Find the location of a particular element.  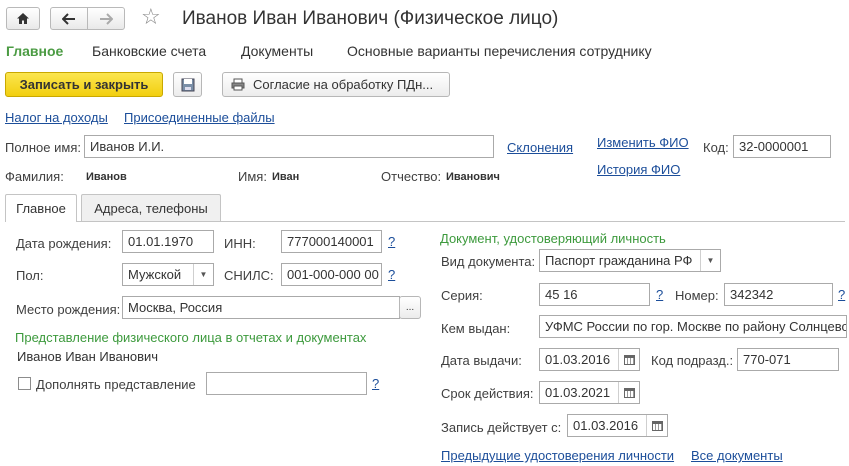

income-tax-link: Налог на доходы is located at coordinates (56, 117).